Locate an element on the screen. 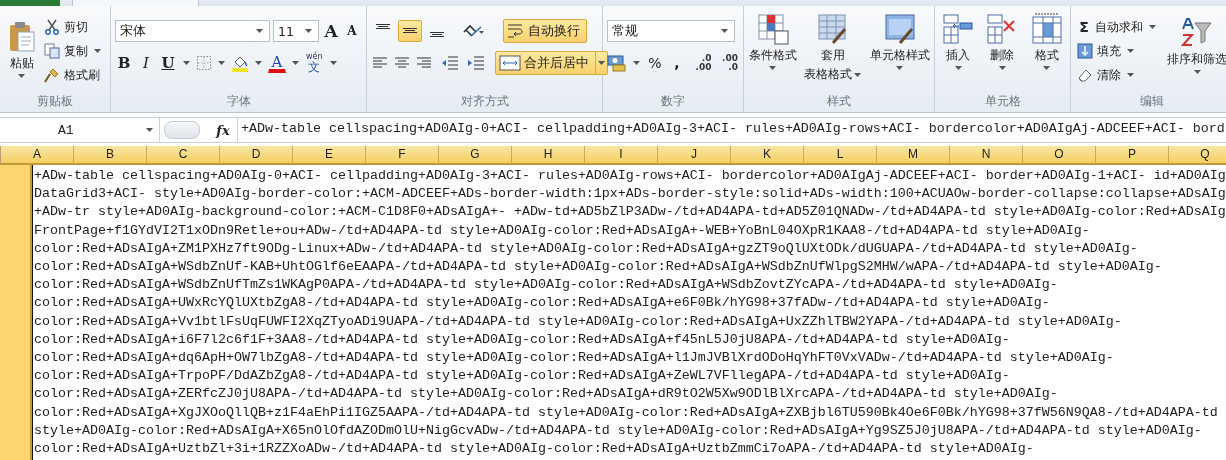  align-center-icon is located at coordinates (402, 63).